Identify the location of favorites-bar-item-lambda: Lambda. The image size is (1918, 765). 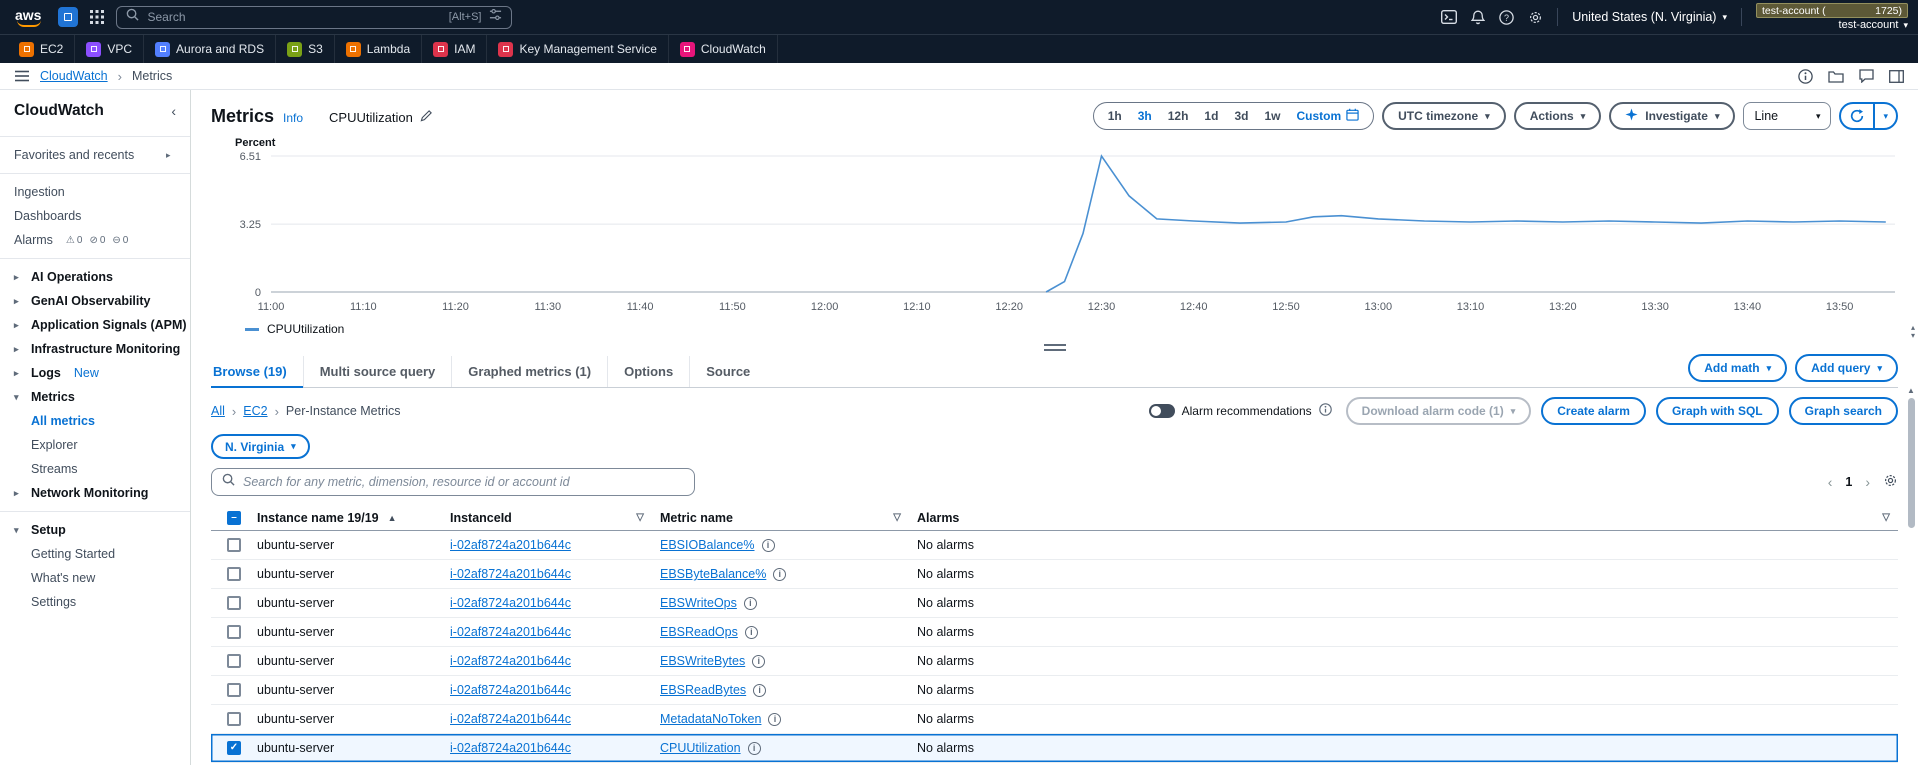
(379, 49).